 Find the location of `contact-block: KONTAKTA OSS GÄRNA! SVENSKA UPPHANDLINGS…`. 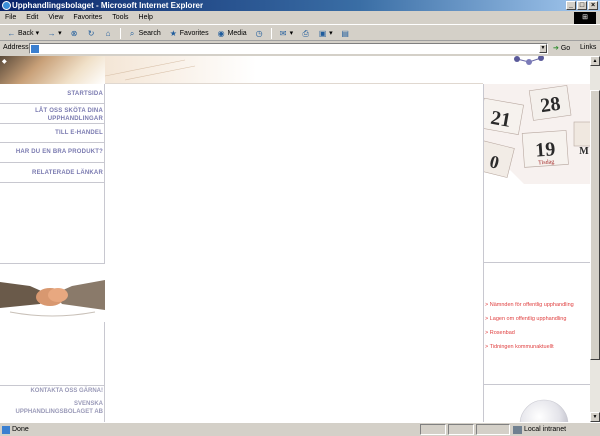

contact-block: KONTAKTA OSS GÄRNA! SVENSKA UPPHANDLINGS… is located at coordinates (52, 401).